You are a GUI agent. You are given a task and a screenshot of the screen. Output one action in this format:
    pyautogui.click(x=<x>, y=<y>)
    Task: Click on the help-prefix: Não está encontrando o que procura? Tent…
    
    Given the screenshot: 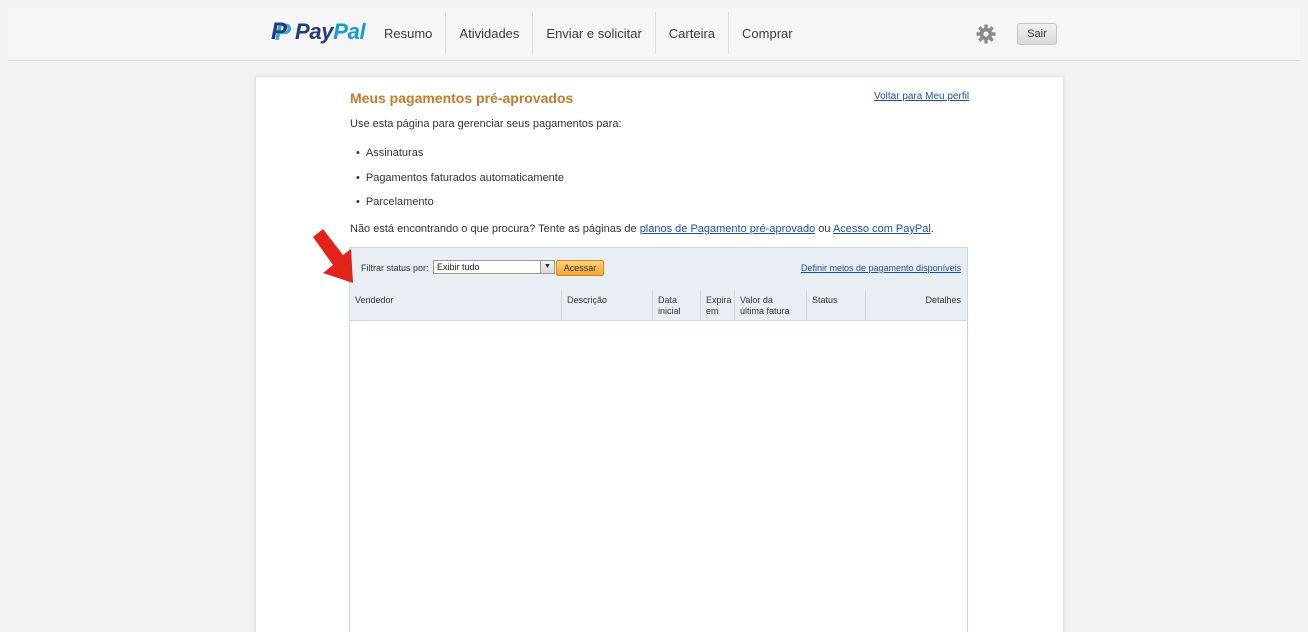 What is the action you would take?
    pyautogui.click(x=495, y=229)
    